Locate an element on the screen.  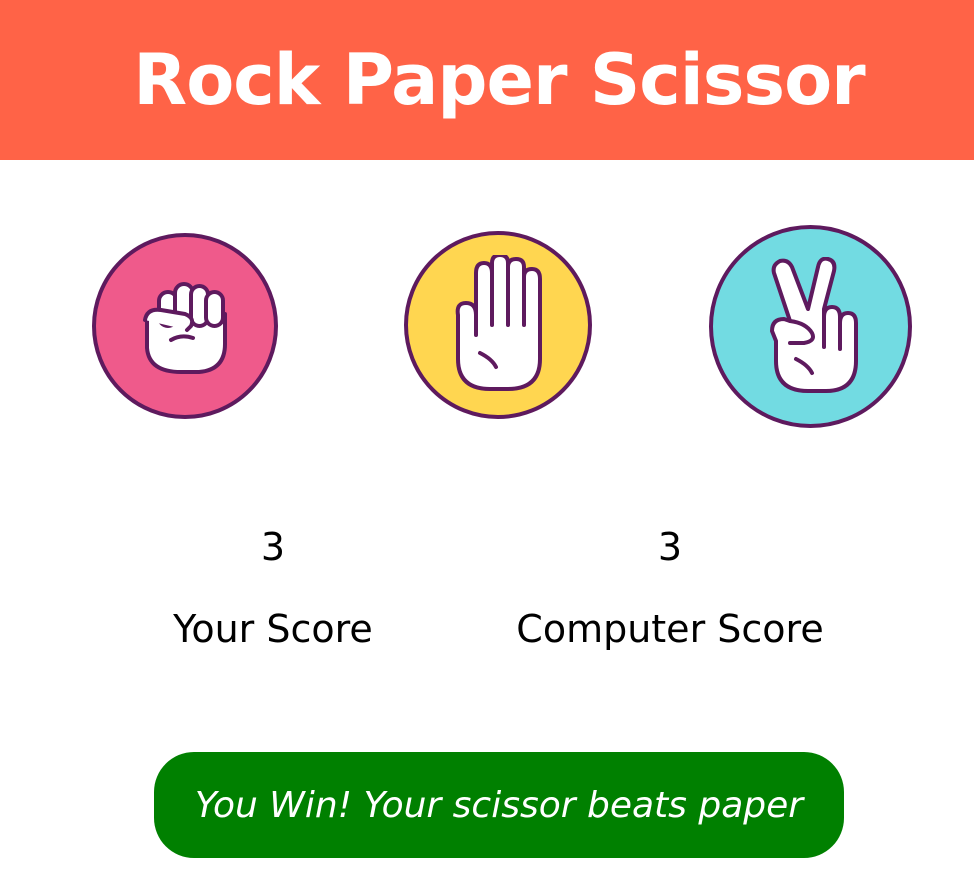
paper-choice-button is located at coordinates (498, 325).